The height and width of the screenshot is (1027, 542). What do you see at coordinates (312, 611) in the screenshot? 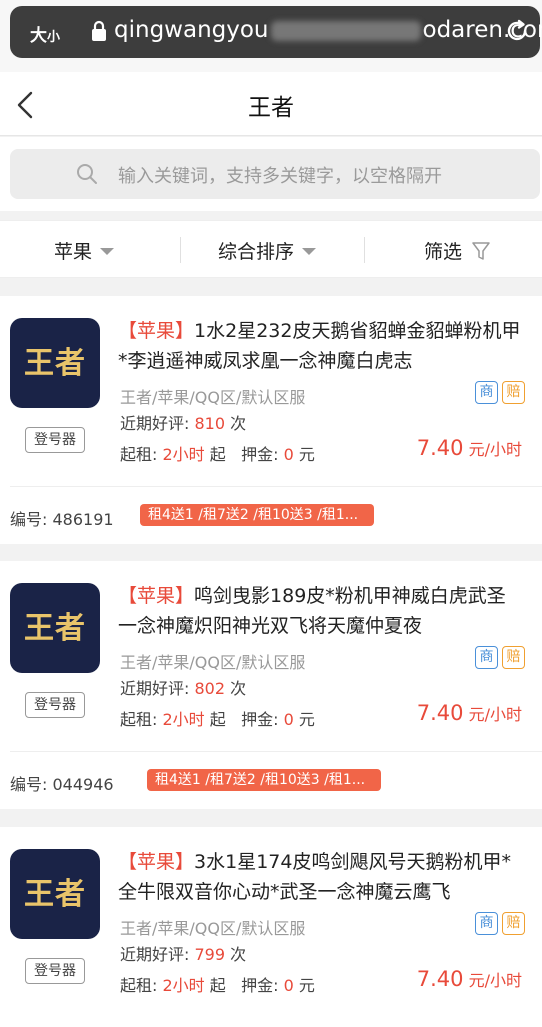
I see `listing-title: 【苹果】鸣剑曳影189皮*粉机甲神威白虎武圣一念神魔炽阳神光双飞将天魔仲夏夜` at bounding box center [312, 611].